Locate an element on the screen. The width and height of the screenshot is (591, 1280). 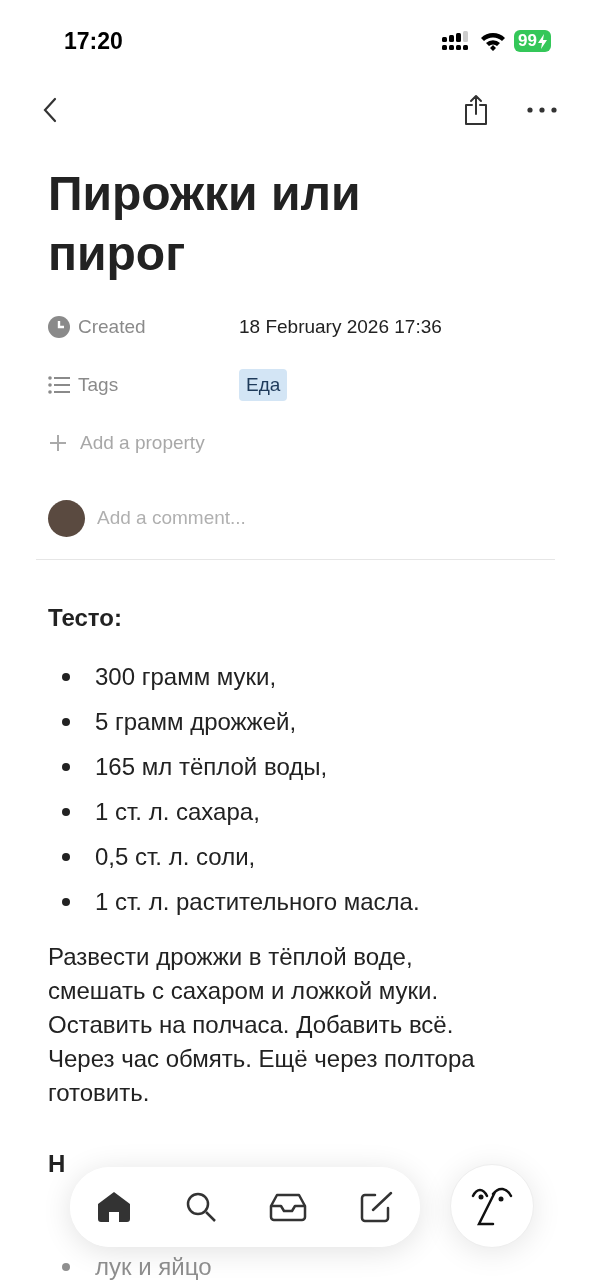
share-icon is located at coordinates (476, 110).